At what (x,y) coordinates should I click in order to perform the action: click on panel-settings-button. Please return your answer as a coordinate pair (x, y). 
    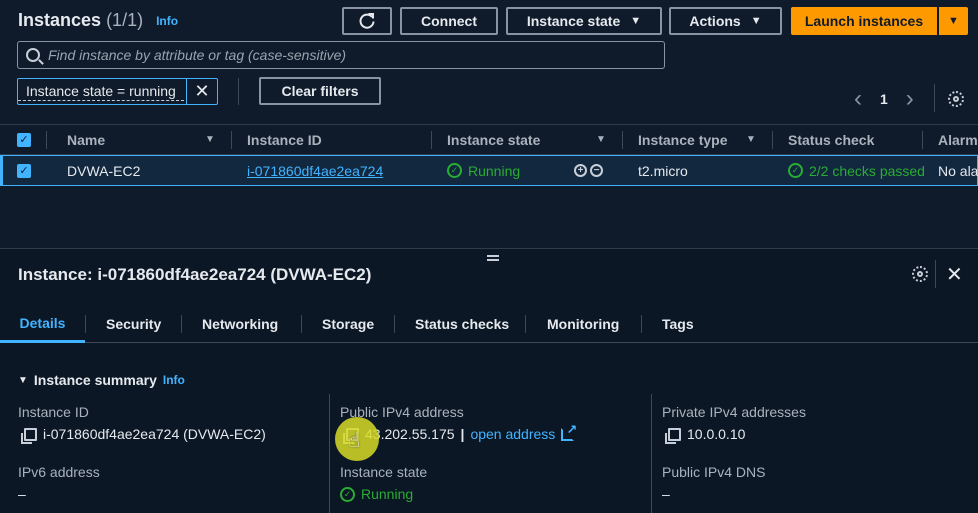
    Looking at the image, I should click on (920, 274).